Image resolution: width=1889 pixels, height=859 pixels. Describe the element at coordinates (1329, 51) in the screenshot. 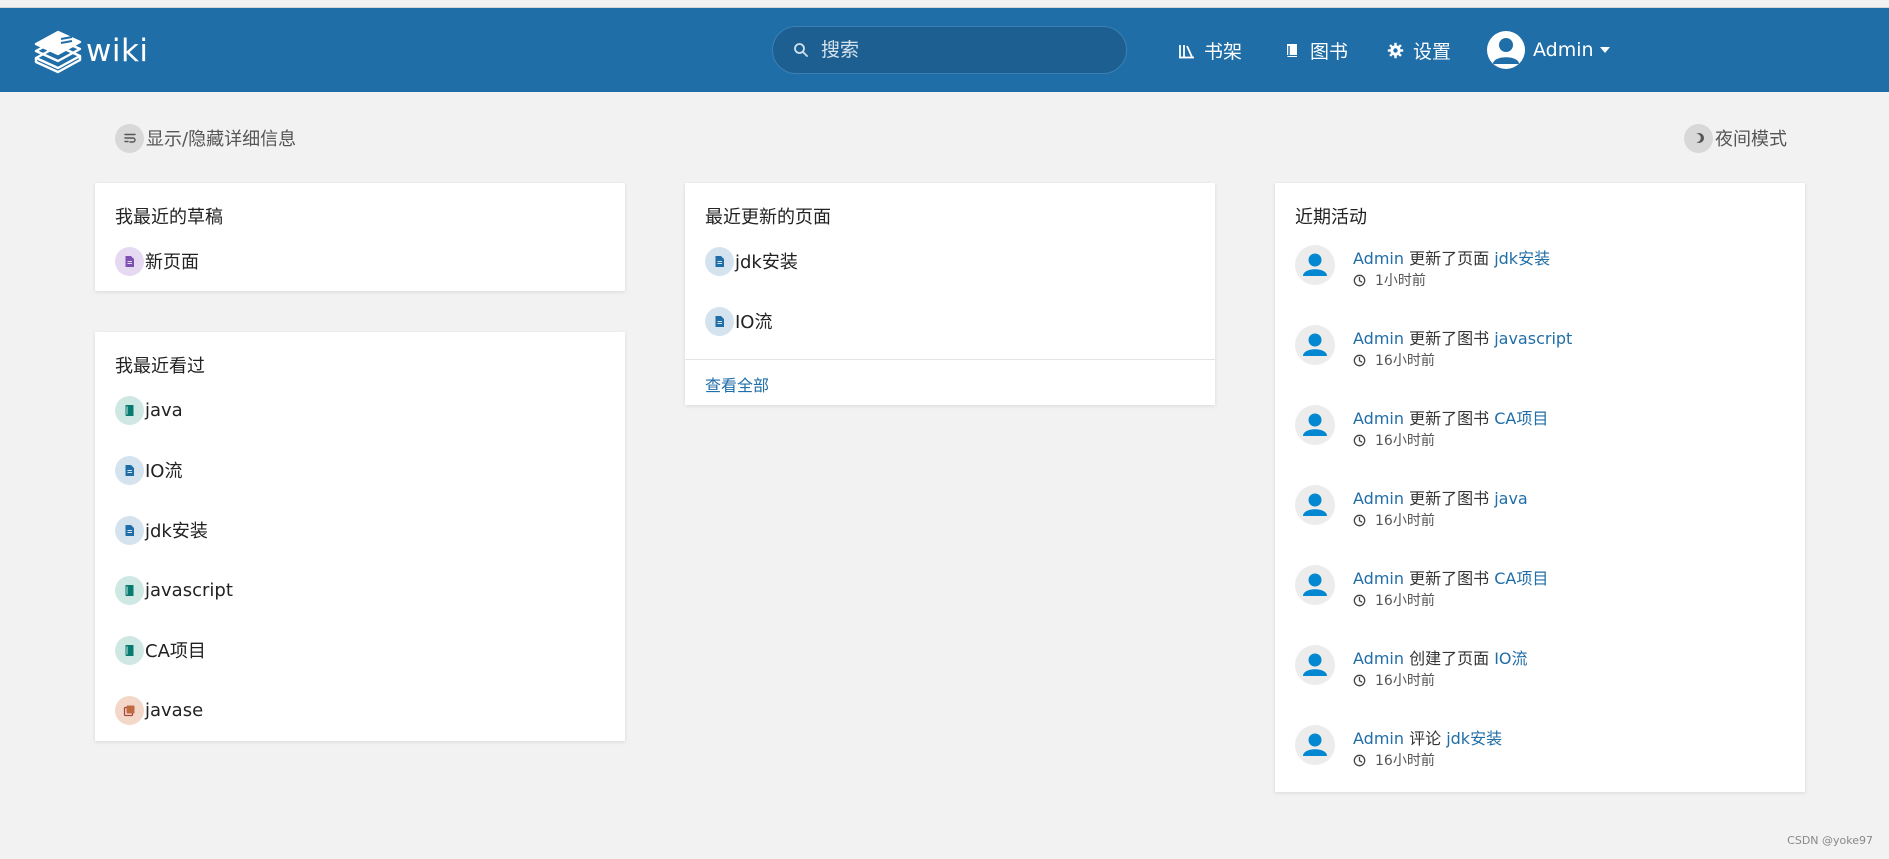

I see `nav-books-label: 图书` at that location.